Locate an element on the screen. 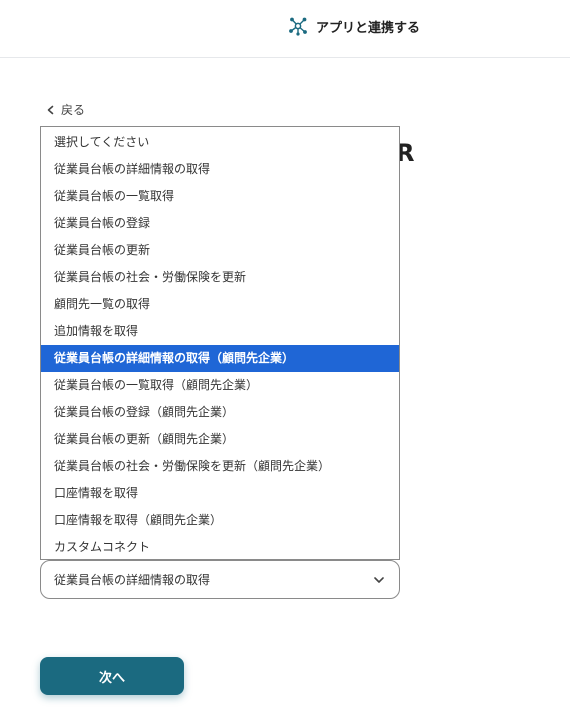  action-select: 従業員台帳の詳細情報の取得 is located at coordinates (220, 579).